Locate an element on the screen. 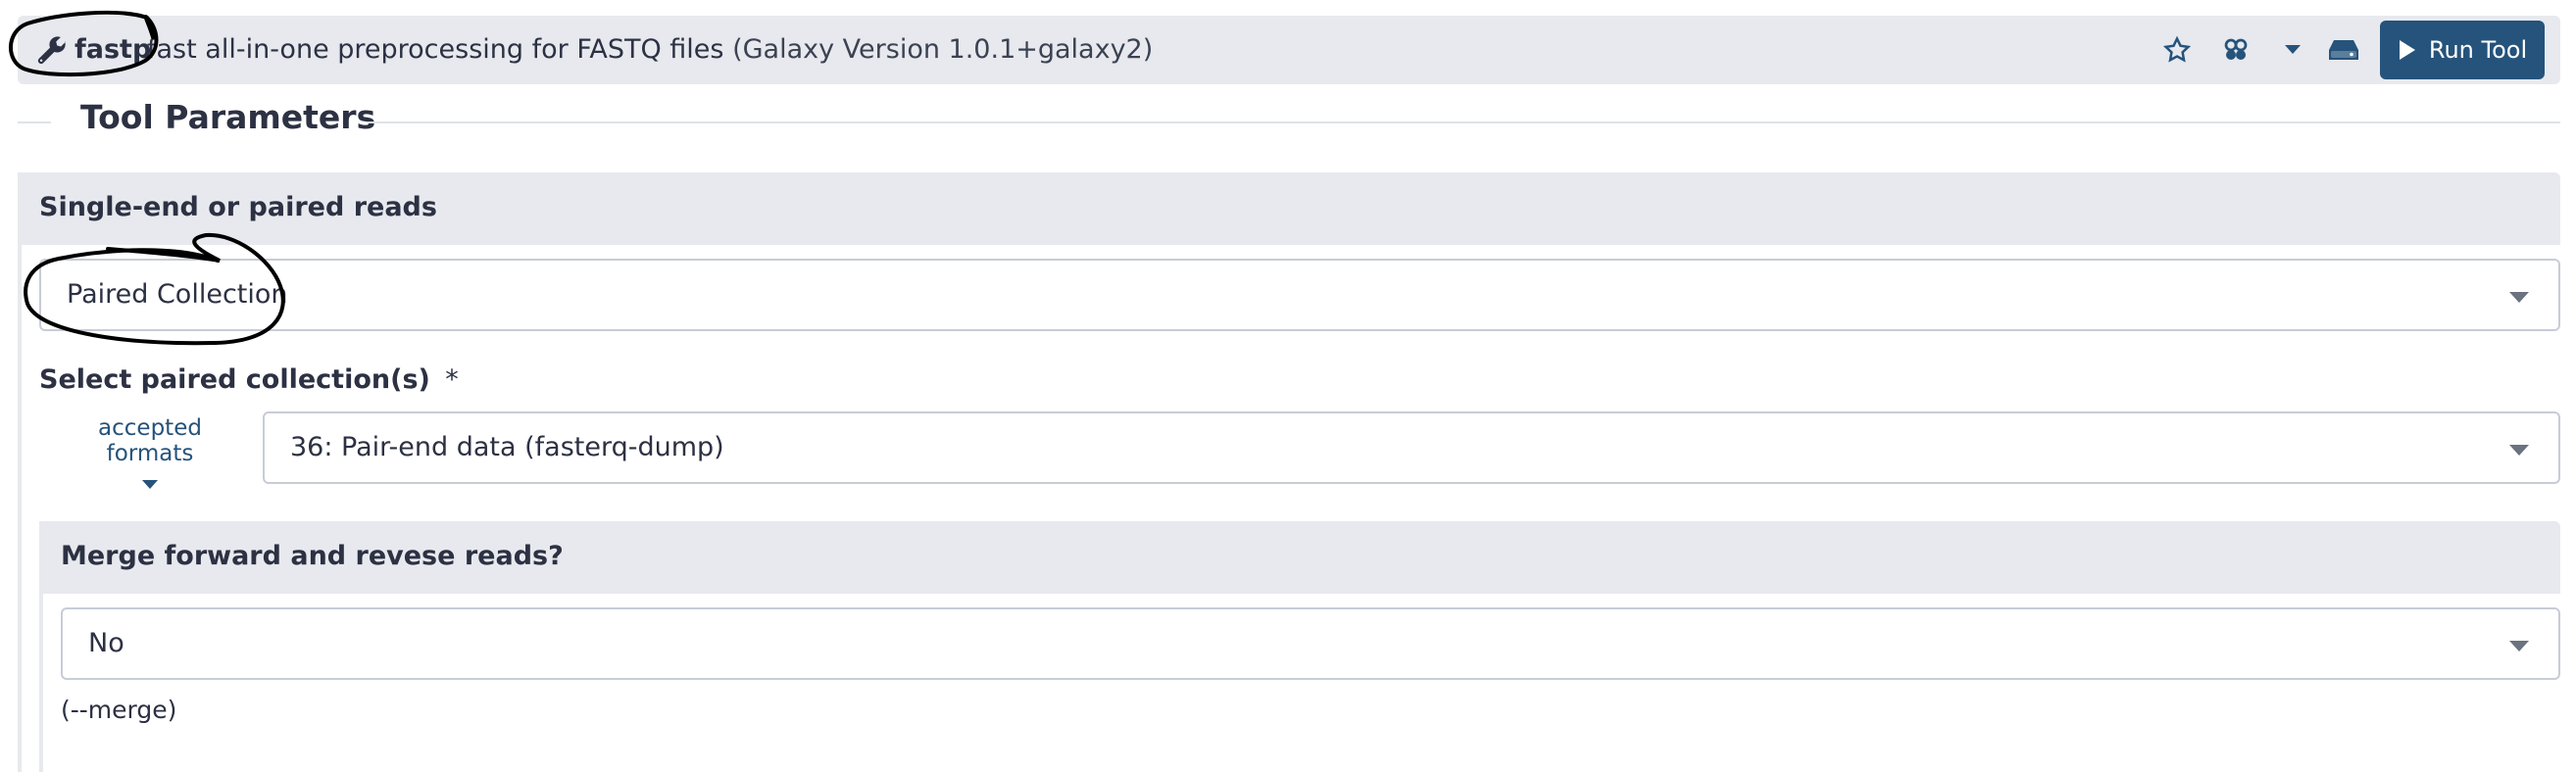 This screenshot has width=2576, height=772. paired-label-text: Select paired collection(s) is located at coordinates (234, 380).